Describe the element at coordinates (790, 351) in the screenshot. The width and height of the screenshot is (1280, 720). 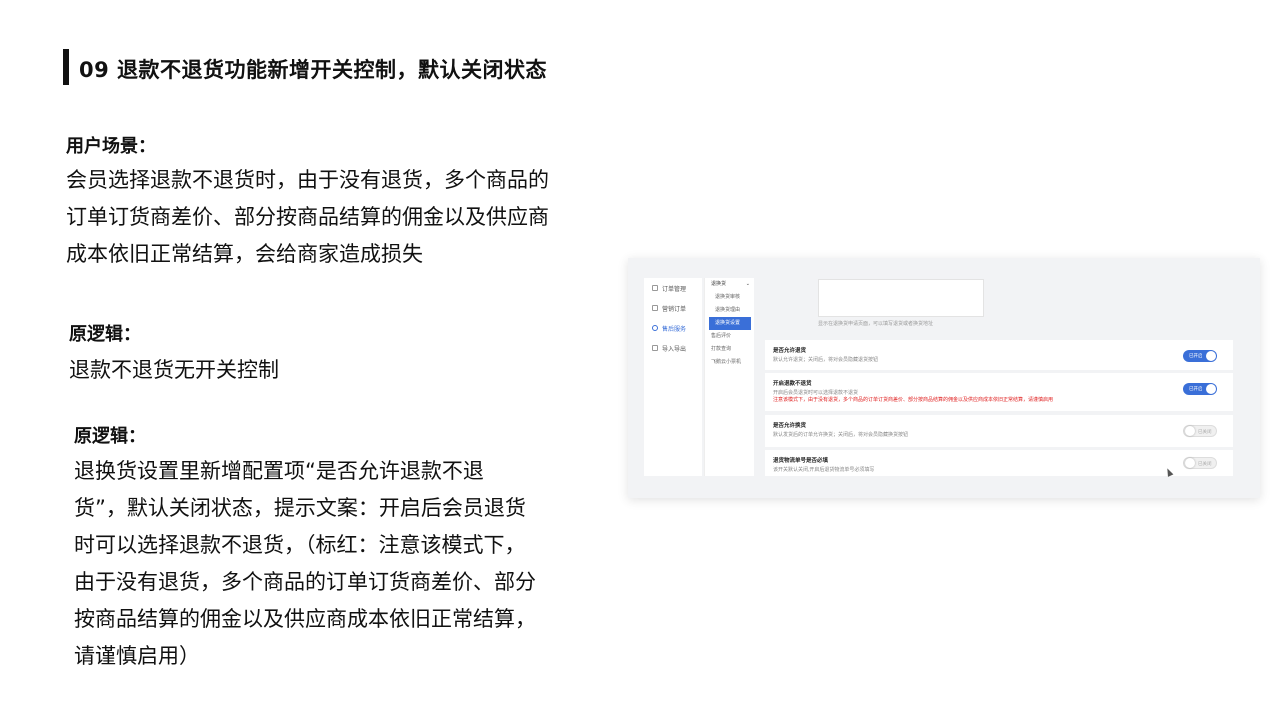
I see `setting-title: 是否允许退货` at that location.